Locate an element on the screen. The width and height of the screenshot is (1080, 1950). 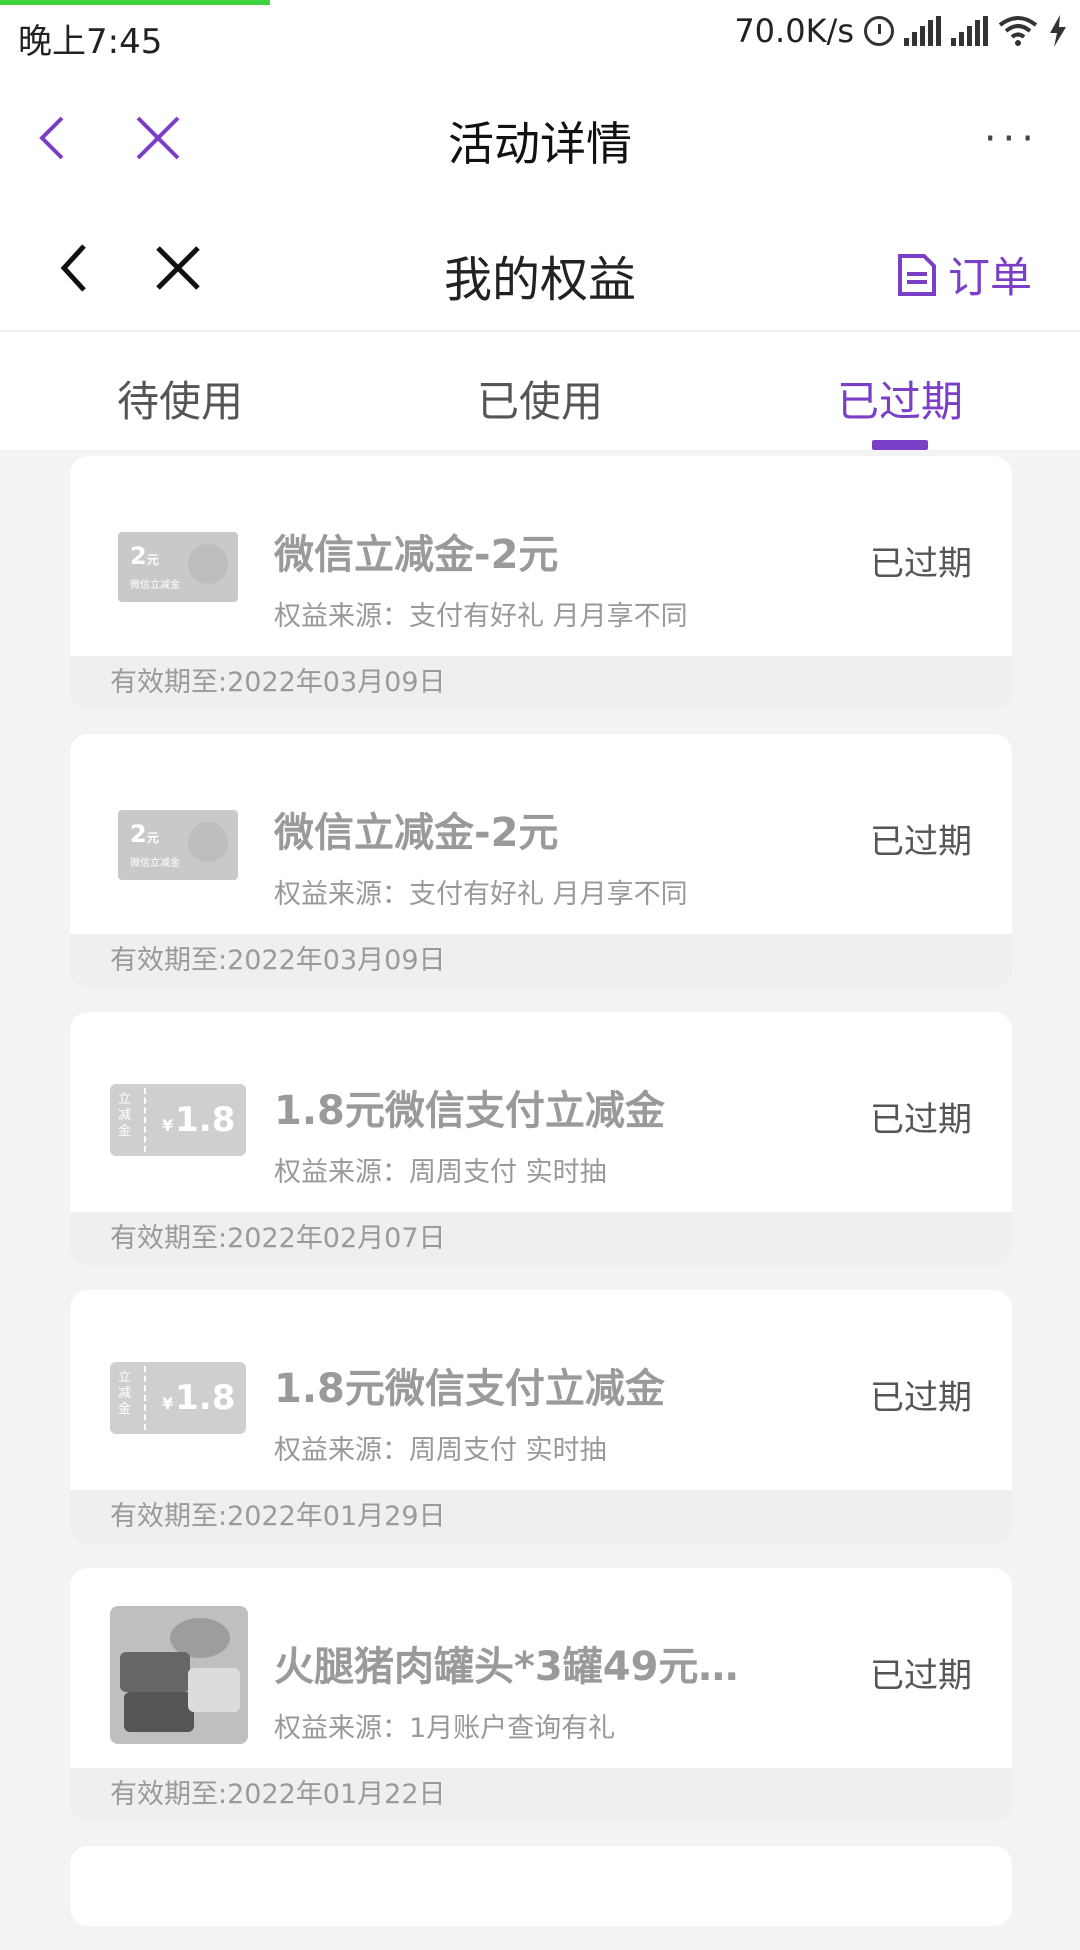
orders-label: 订单 is located at coordinates (989, 277).